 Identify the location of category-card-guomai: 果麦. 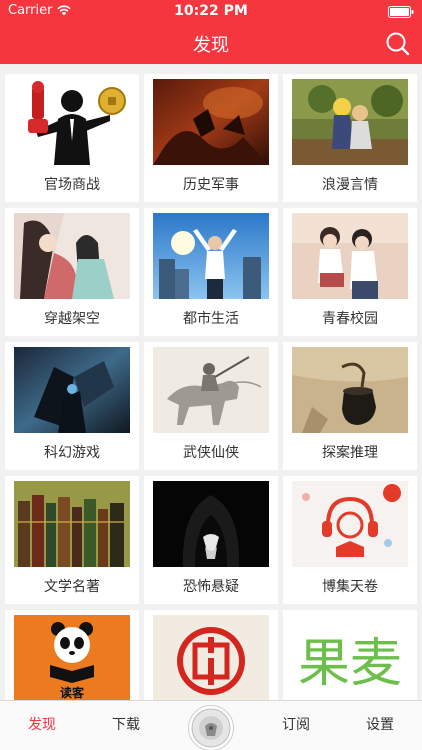
(350, 655).